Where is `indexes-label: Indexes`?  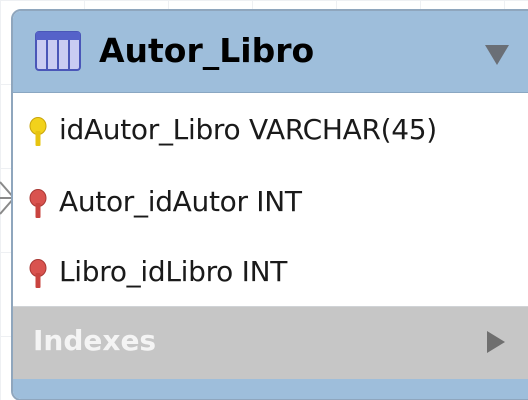 indexes-label: Indexes is located at coordinates (95, 340).